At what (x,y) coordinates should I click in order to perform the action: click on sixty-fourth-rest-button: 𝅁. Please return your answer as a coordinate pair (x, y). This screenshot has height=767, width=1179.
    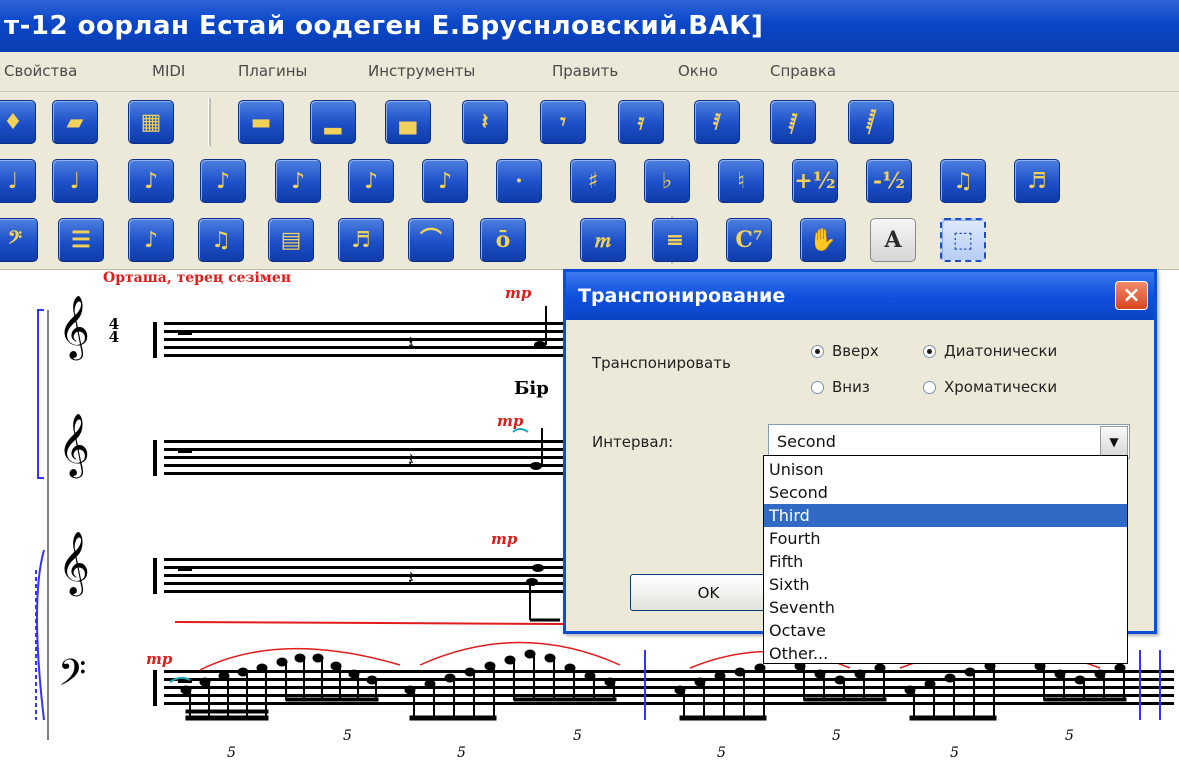
    Looking at the image, I should click on (793, 122).